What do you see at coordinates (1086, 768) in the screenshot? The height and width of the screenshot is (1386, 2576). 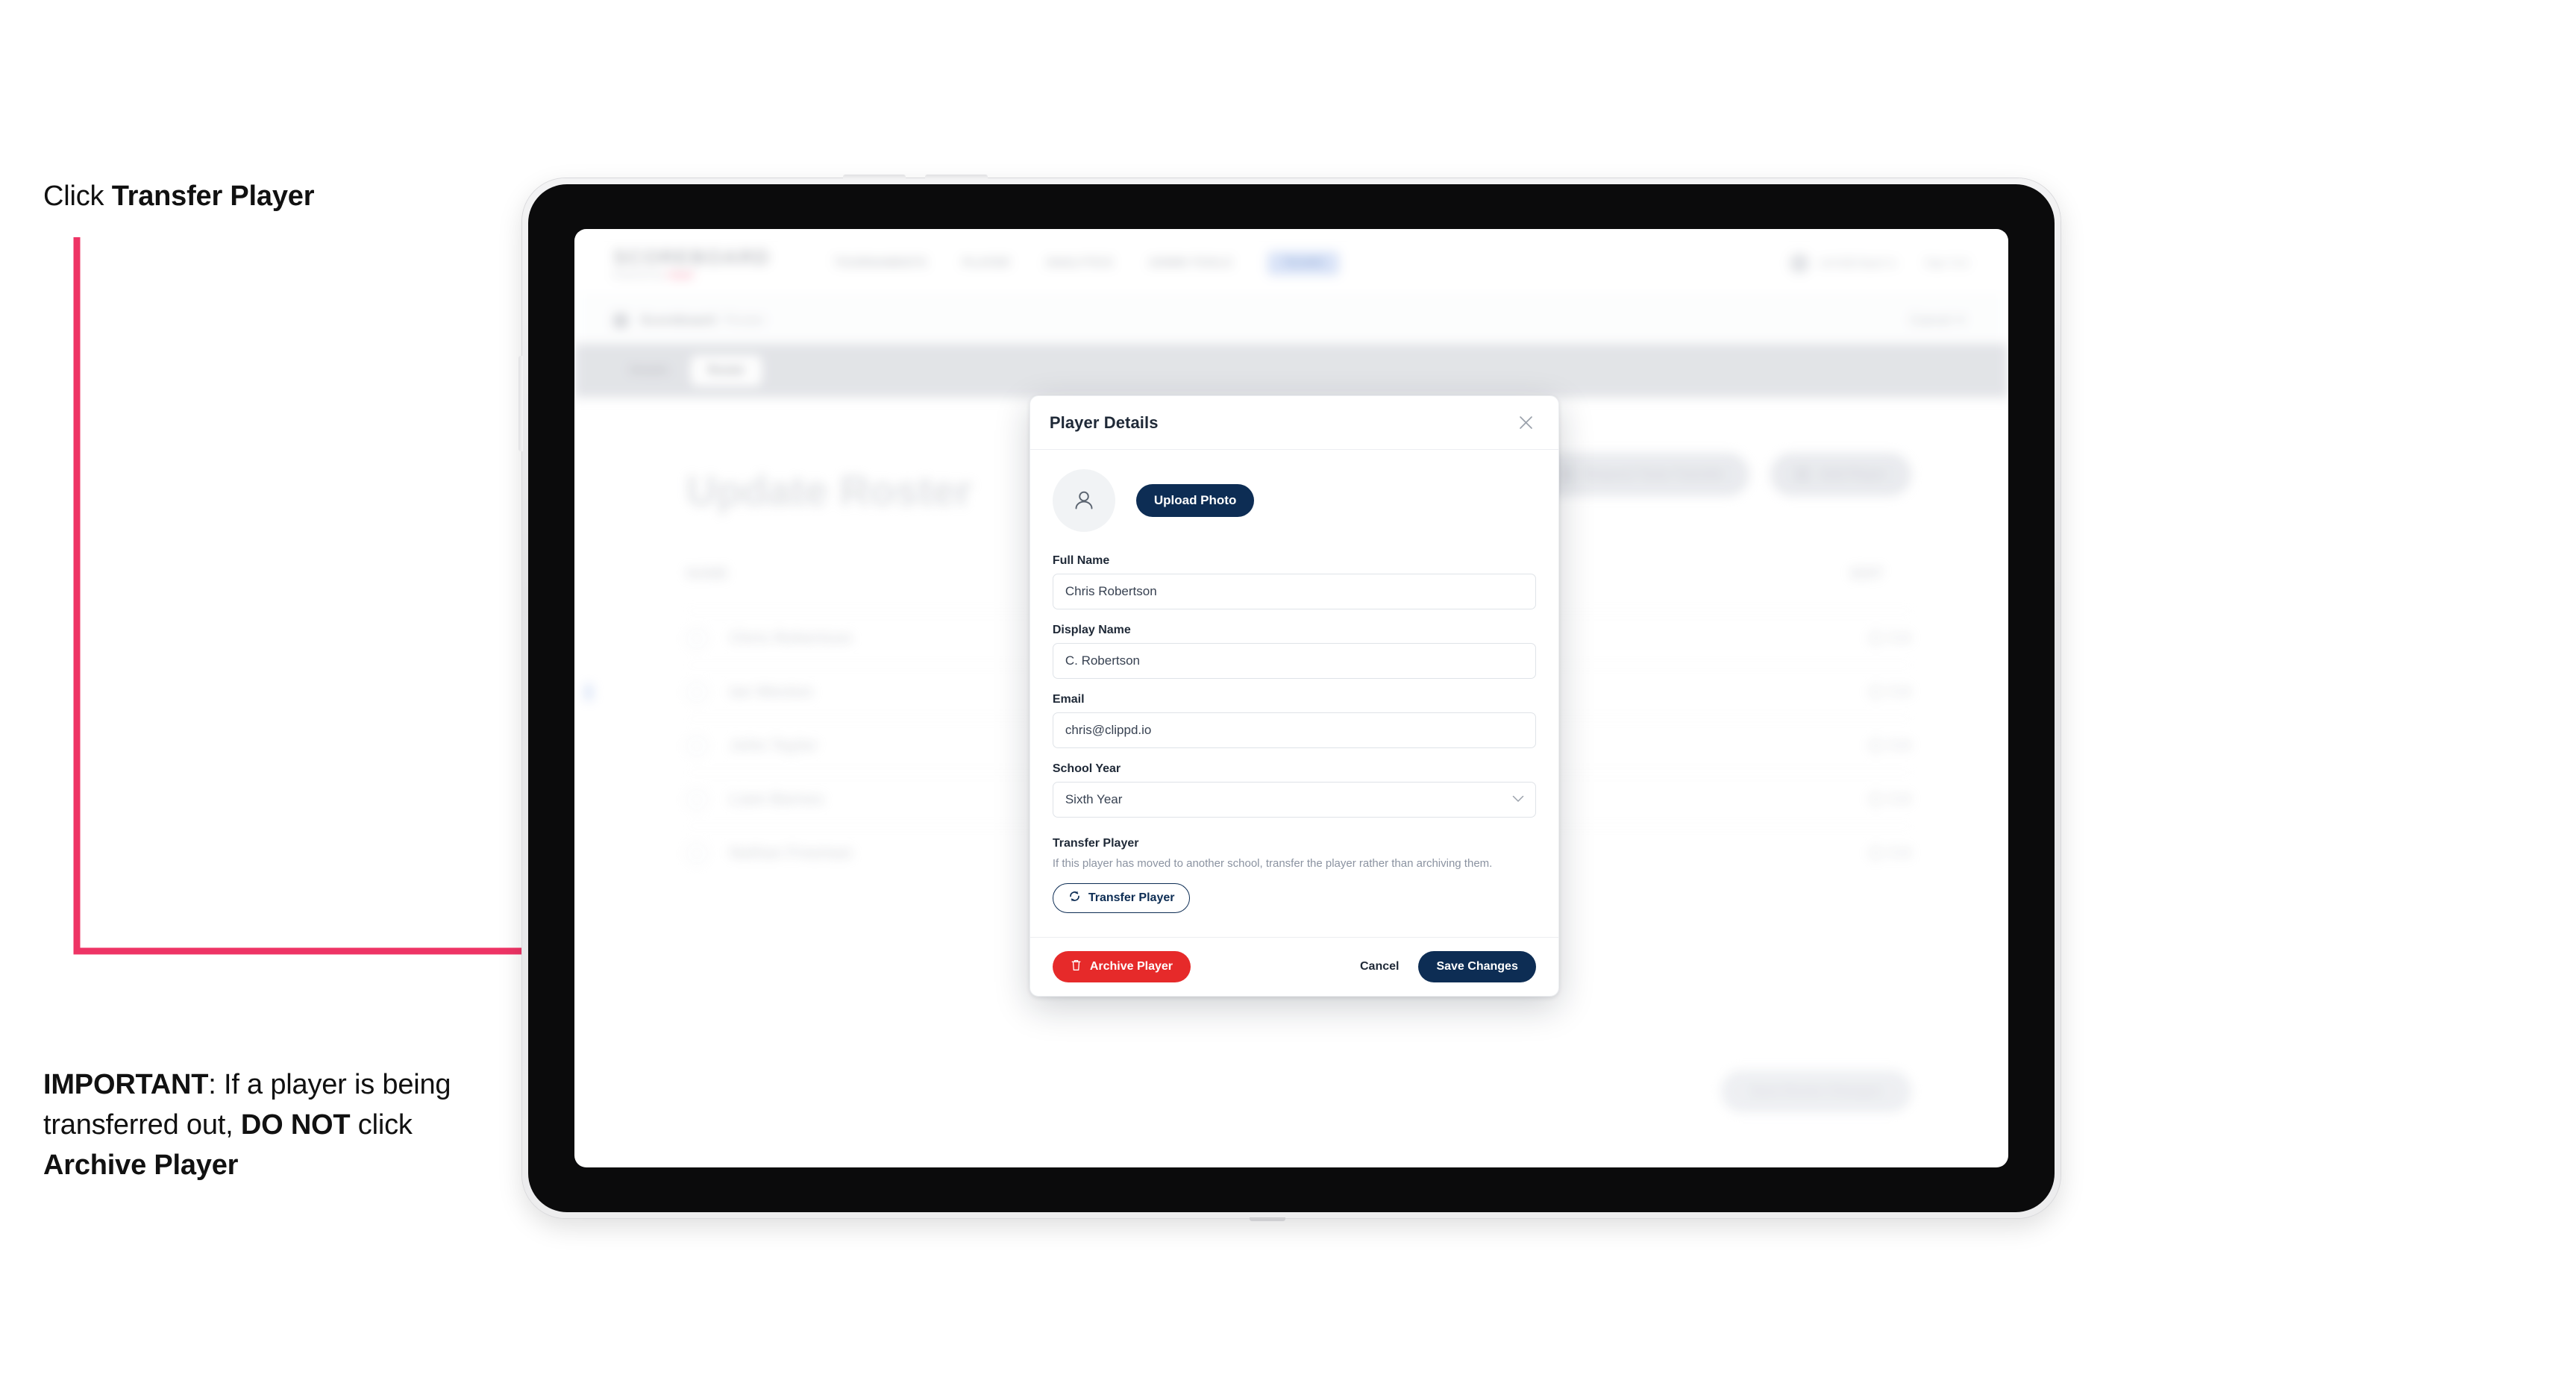 I see `label-school-year: School Year` at bounding box center [1086, 768].